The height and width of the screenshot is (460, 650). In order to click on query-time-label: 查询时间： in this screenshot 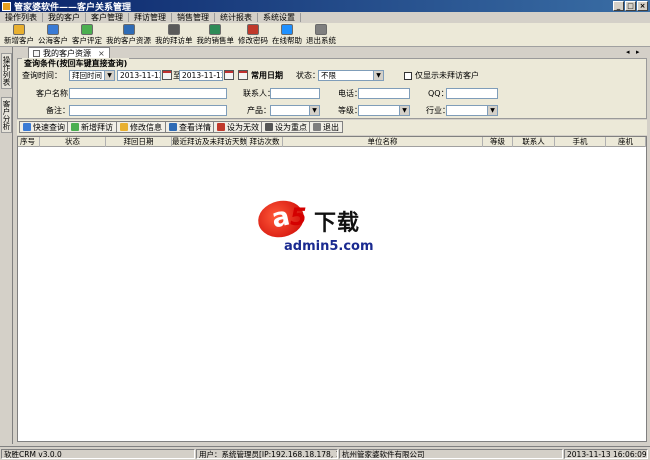, I will do `click(42, 75)`.